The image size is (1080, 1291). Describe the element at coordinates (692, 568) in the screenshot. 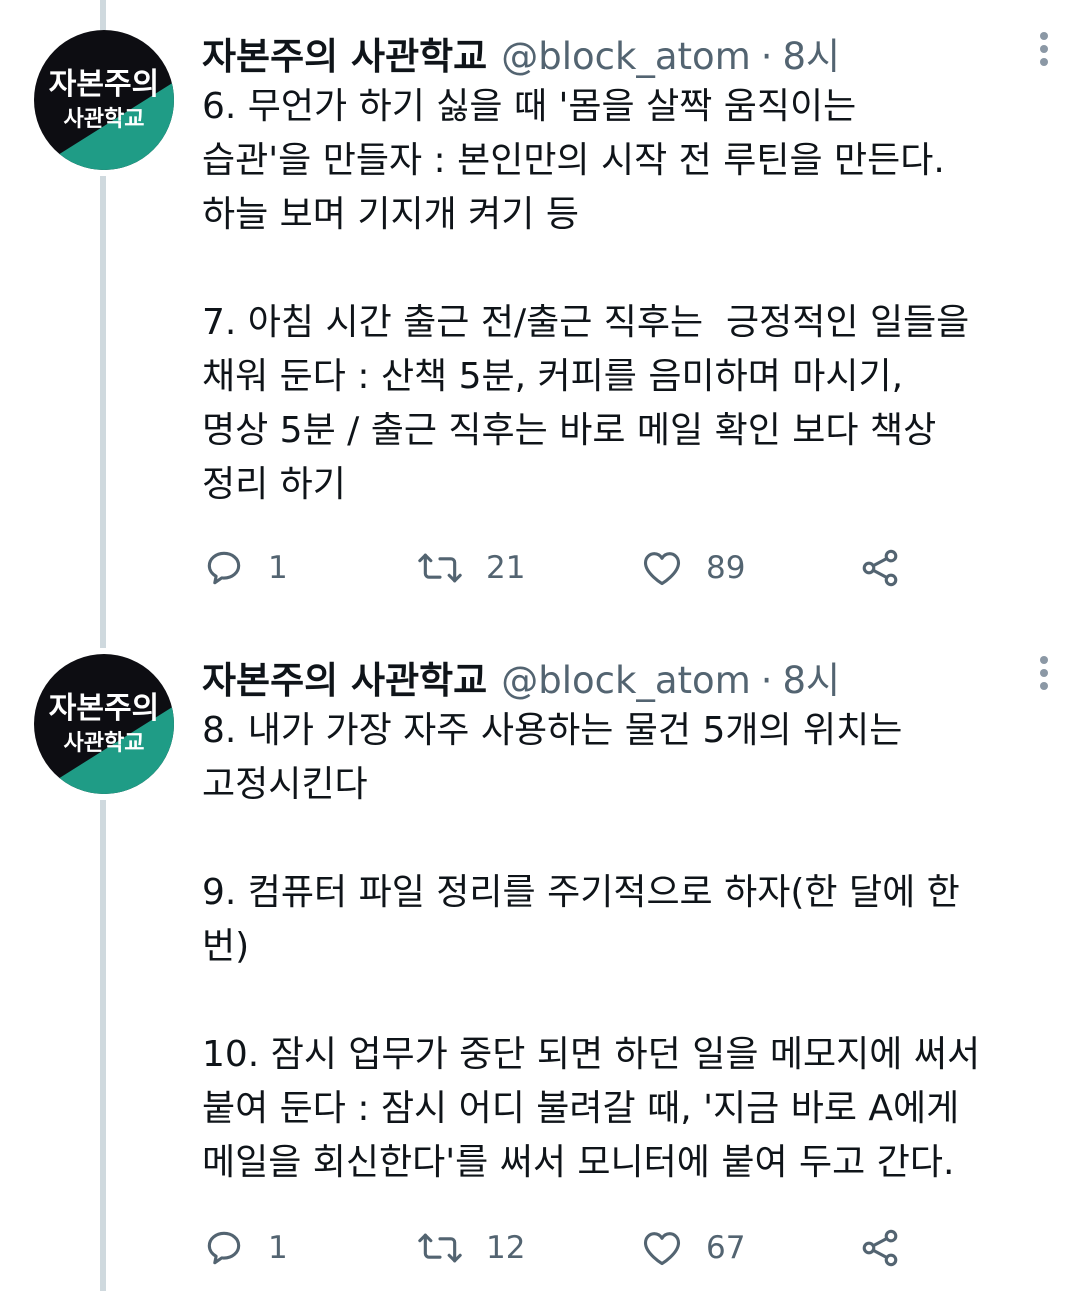

I see `like-button: 89` at that location.